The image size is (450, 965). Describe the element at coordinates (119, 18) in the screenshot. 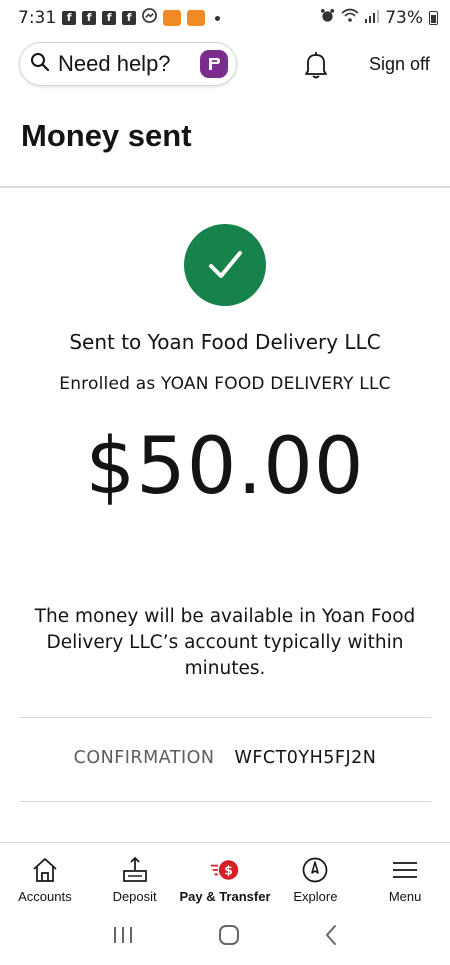

I see `status-left: 7:31 f f f f` at that location.